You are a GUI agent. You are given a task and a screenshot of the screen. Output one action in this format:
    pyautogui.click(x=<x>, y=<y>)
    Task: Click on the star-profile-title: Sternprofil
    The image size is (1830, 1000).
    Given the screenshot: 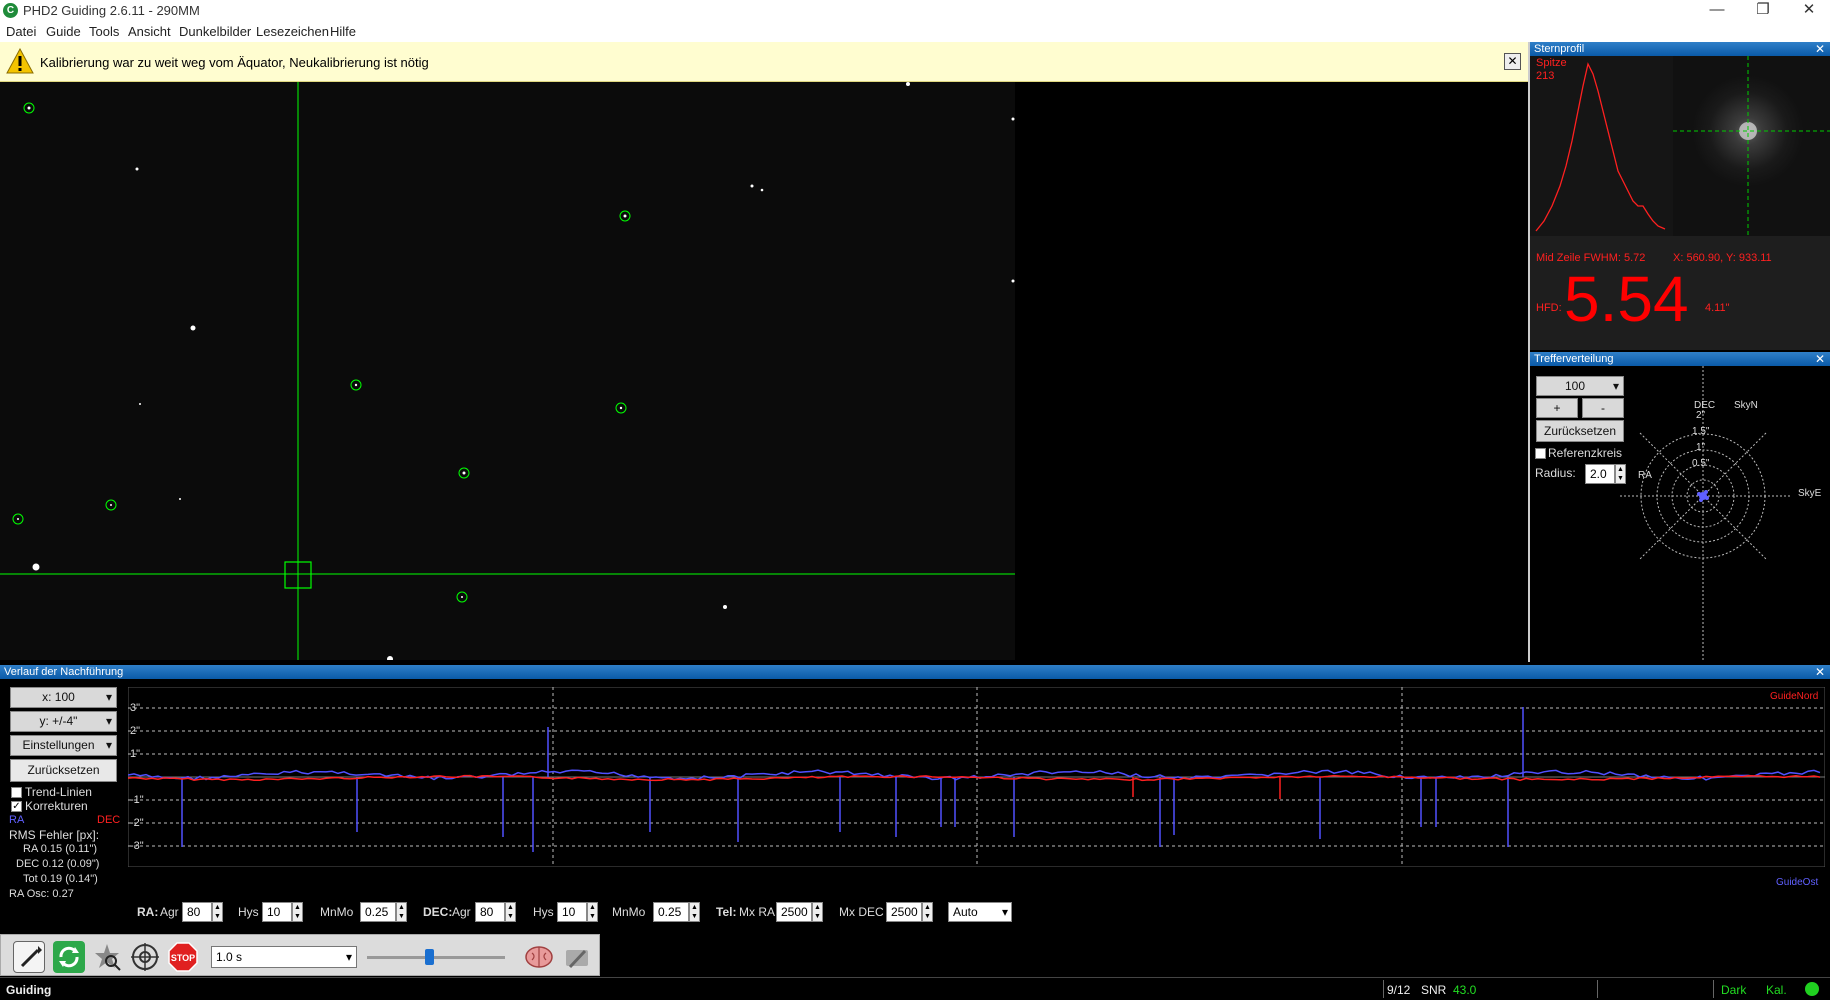 What is the action you would take?
    pyautogui.click(x=1680, y=49)
    